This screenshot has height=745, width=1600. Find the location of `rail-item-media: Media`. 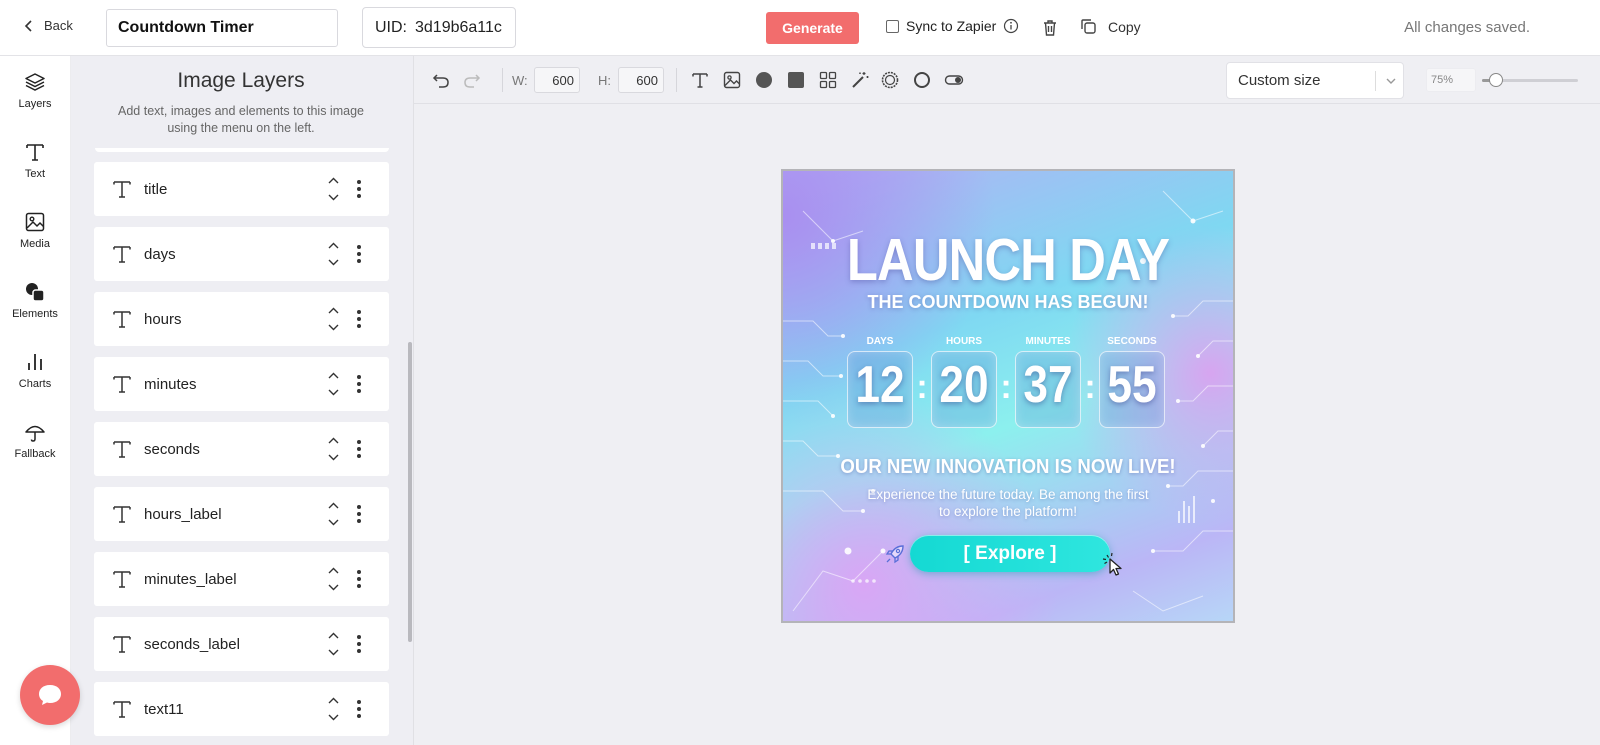

rail-item-media: Media is located at coordinates (35, 230).